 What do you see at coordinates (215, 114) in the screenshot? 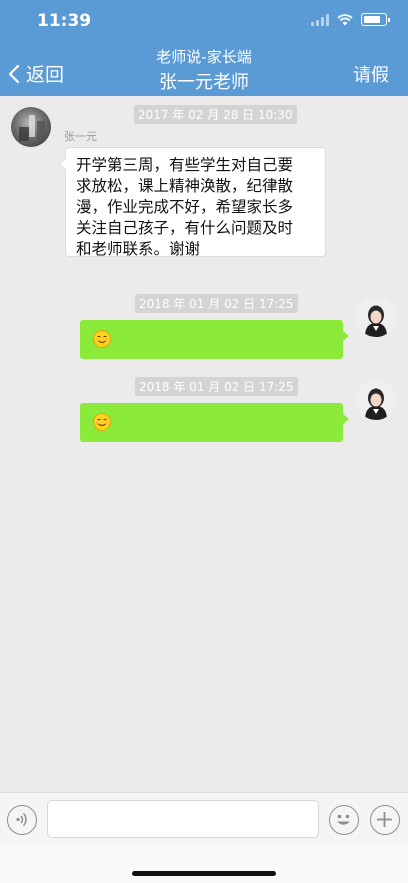
I see `message-timestamp: 2017 年 02 月 28 日 10:30` at bounding box center [215, 114].